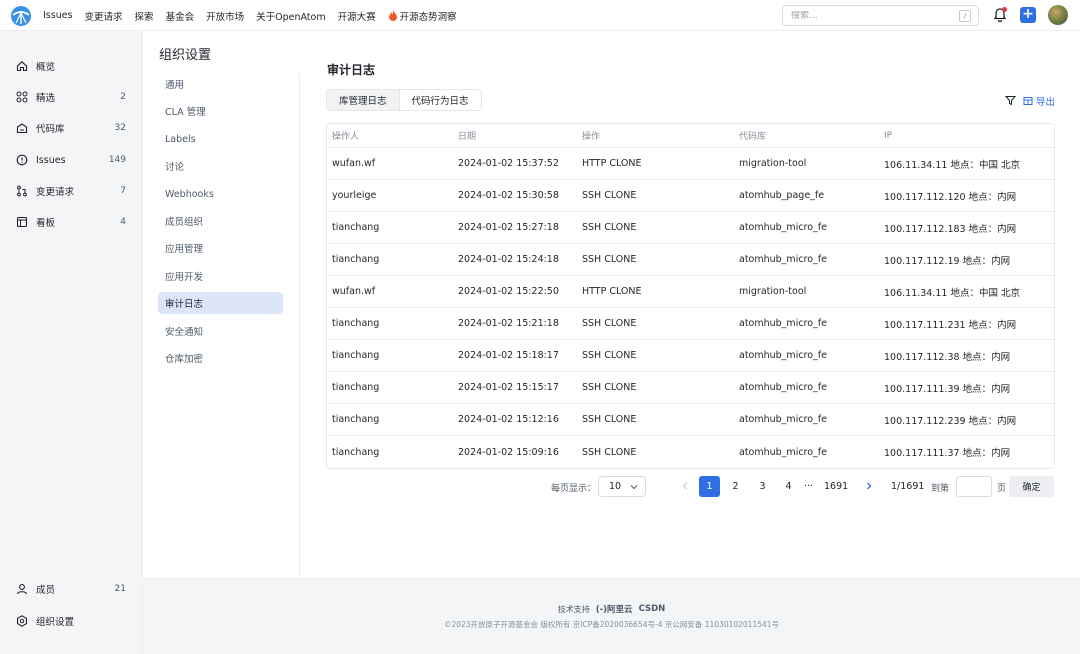 This screenshot has width=1080, height=654. I want to click on ip-cell: 100.117.112.239 地点：内网, so click(950, 421).